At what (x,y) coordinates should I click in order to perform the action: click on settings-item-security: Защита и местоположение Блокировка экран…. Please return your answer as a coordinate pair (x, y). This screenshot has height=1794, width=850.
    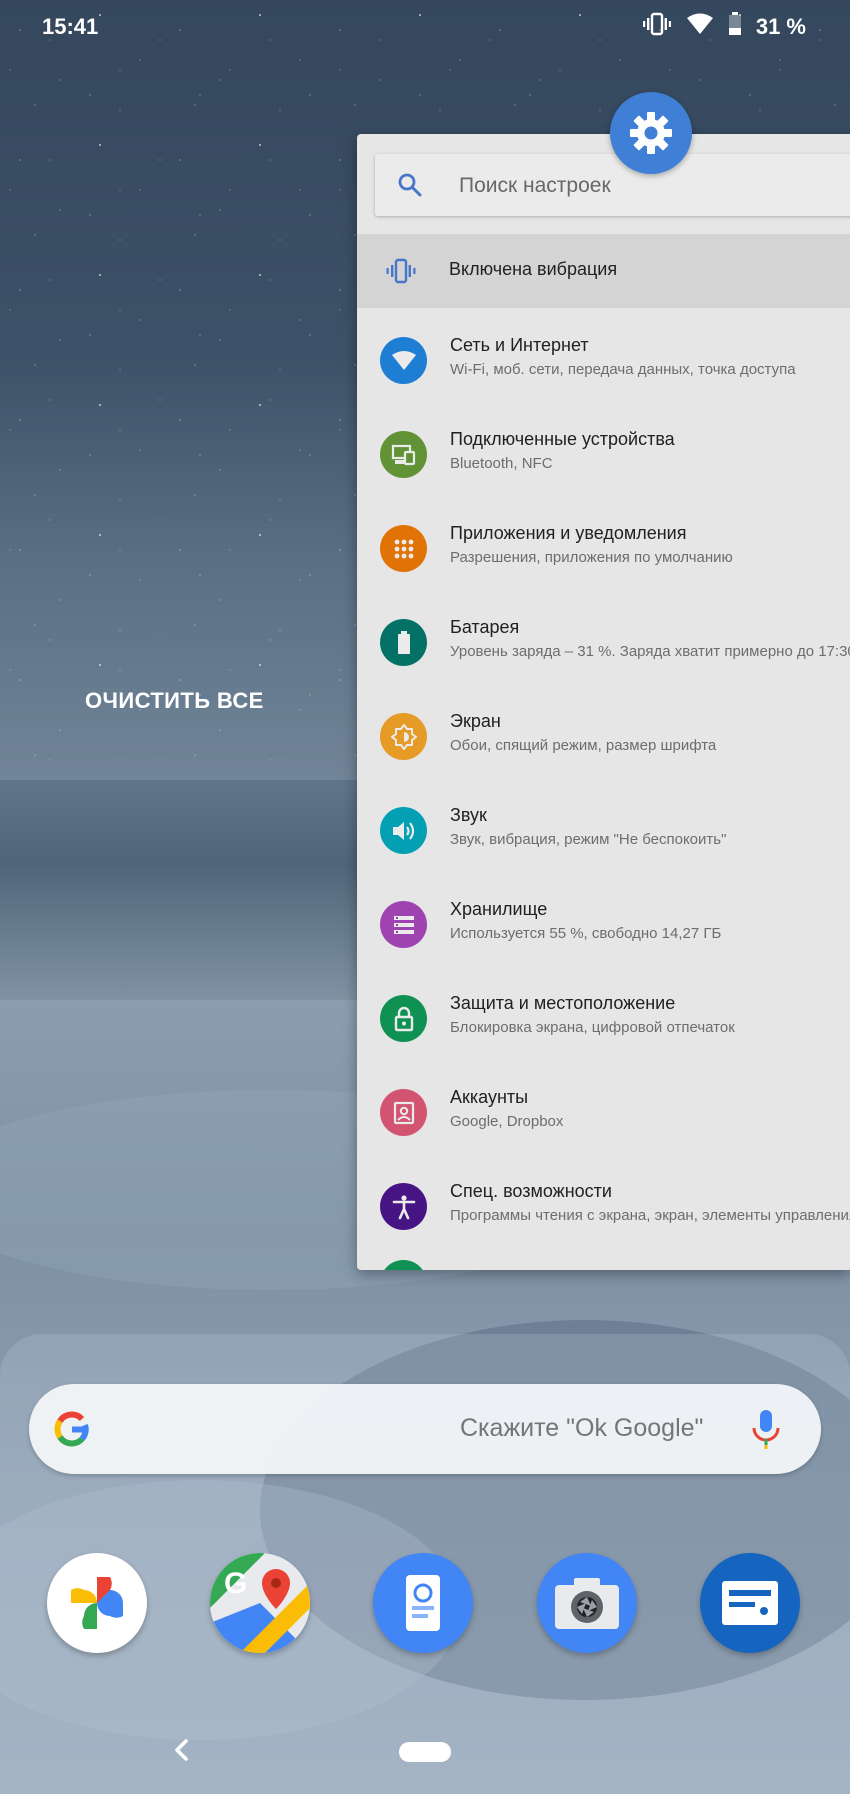
    Looking at the image, I should click on (603, 1019).